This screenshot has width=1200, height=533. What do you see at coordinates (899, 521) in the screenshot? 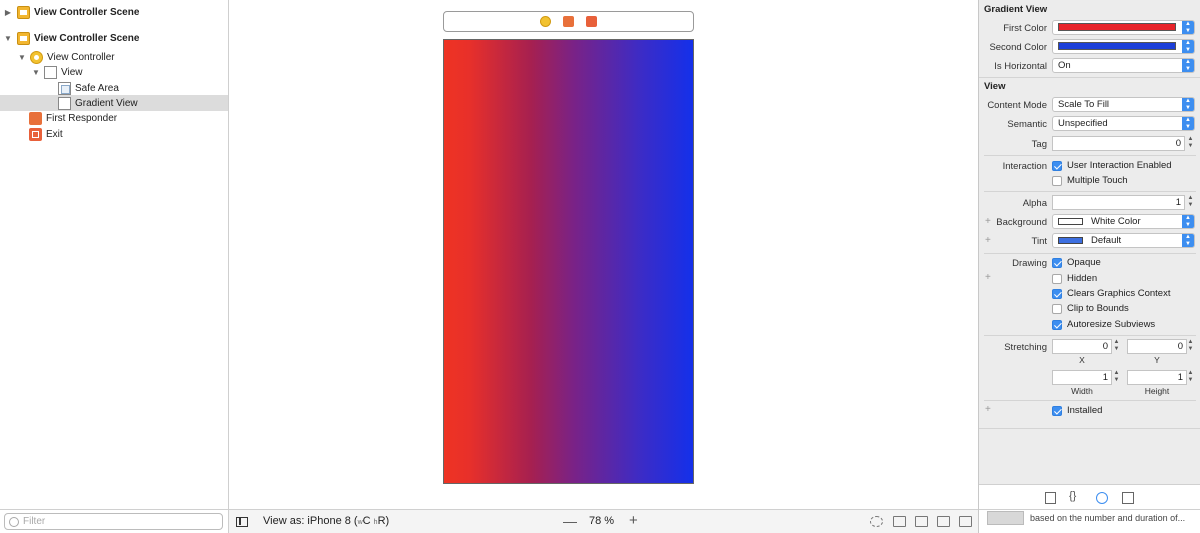
I see `stack-icon` at bounding box center [899, 521].